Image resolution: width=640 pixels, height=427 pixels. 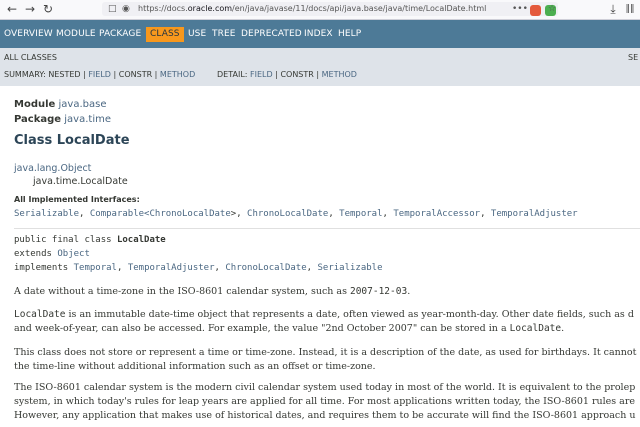 What do you see at coordinates (83, 104) in the screenshot?
I see `module-link: java.base` at bounding box center [83, 104].